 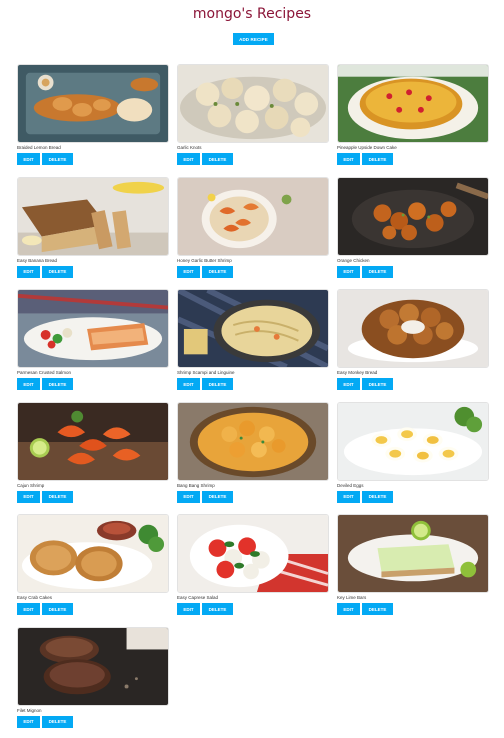 What do you see at coordinates (252, 14) in the screenshot?
I see `page-title: mongo's Recipes` at bounding box center [252, 14].